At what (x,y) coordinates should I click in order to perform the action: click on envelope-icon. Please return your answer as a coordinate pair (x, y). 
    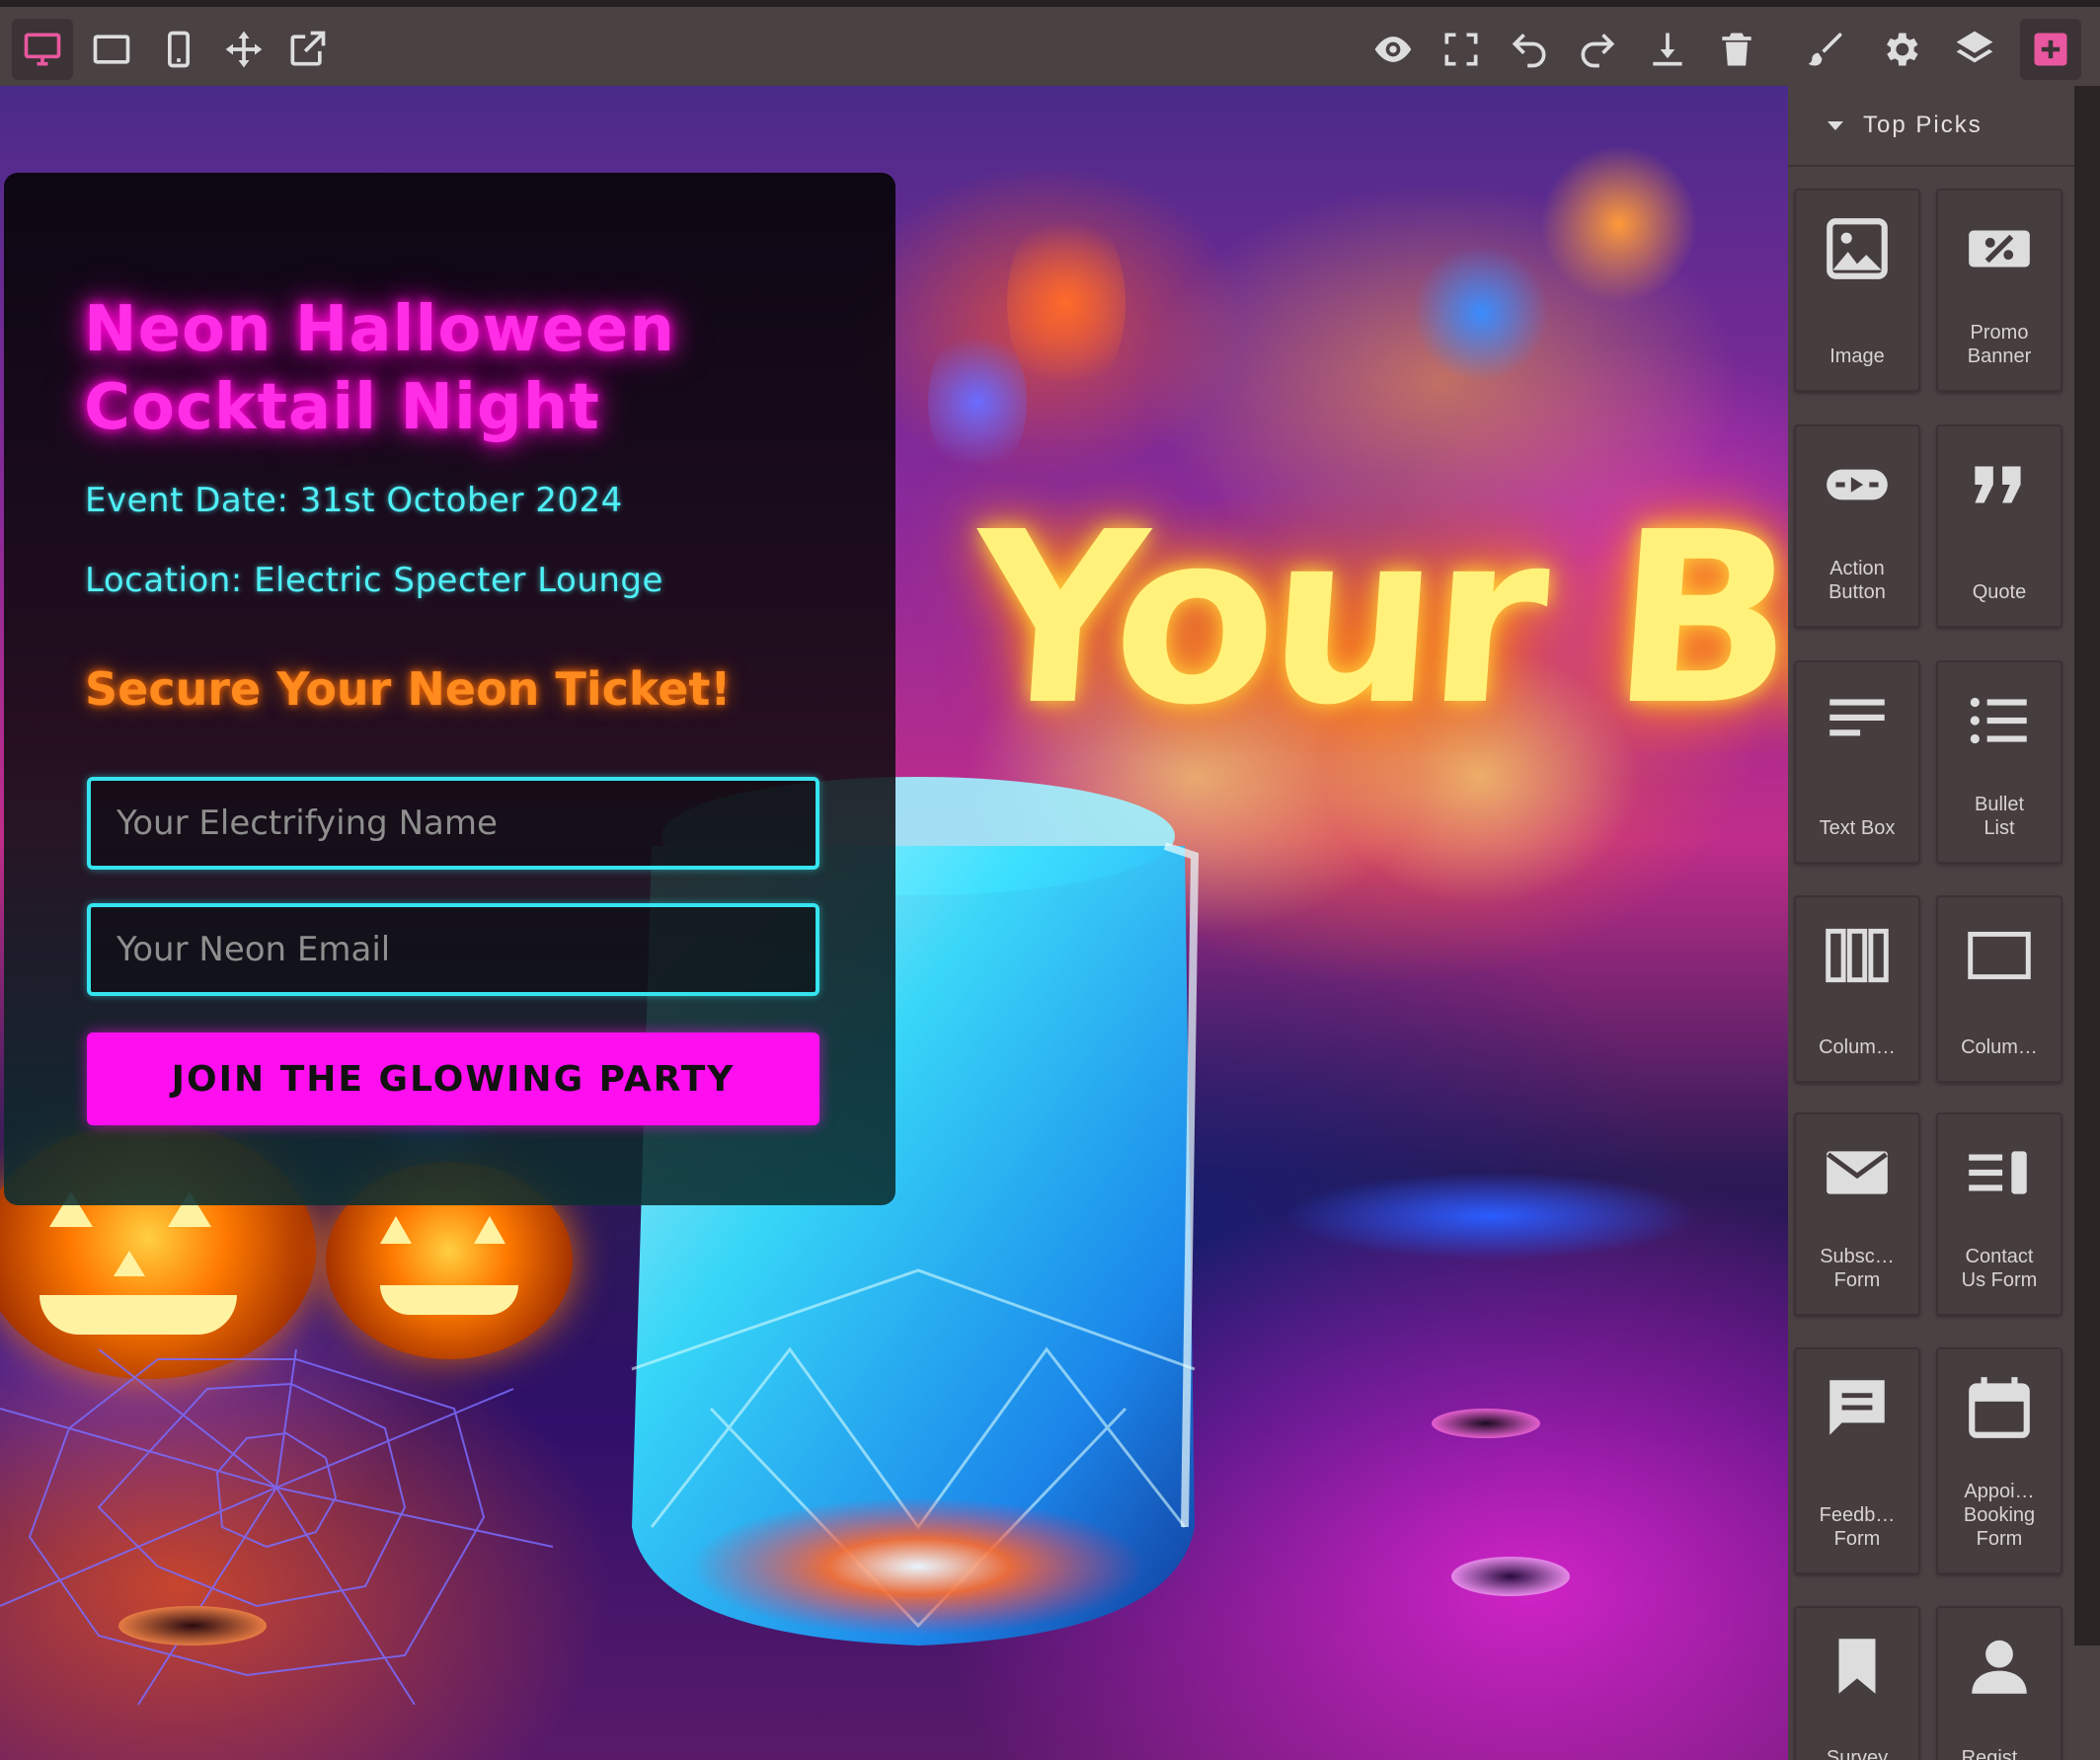
    Looking at the image, I should click on (1858, 1172).